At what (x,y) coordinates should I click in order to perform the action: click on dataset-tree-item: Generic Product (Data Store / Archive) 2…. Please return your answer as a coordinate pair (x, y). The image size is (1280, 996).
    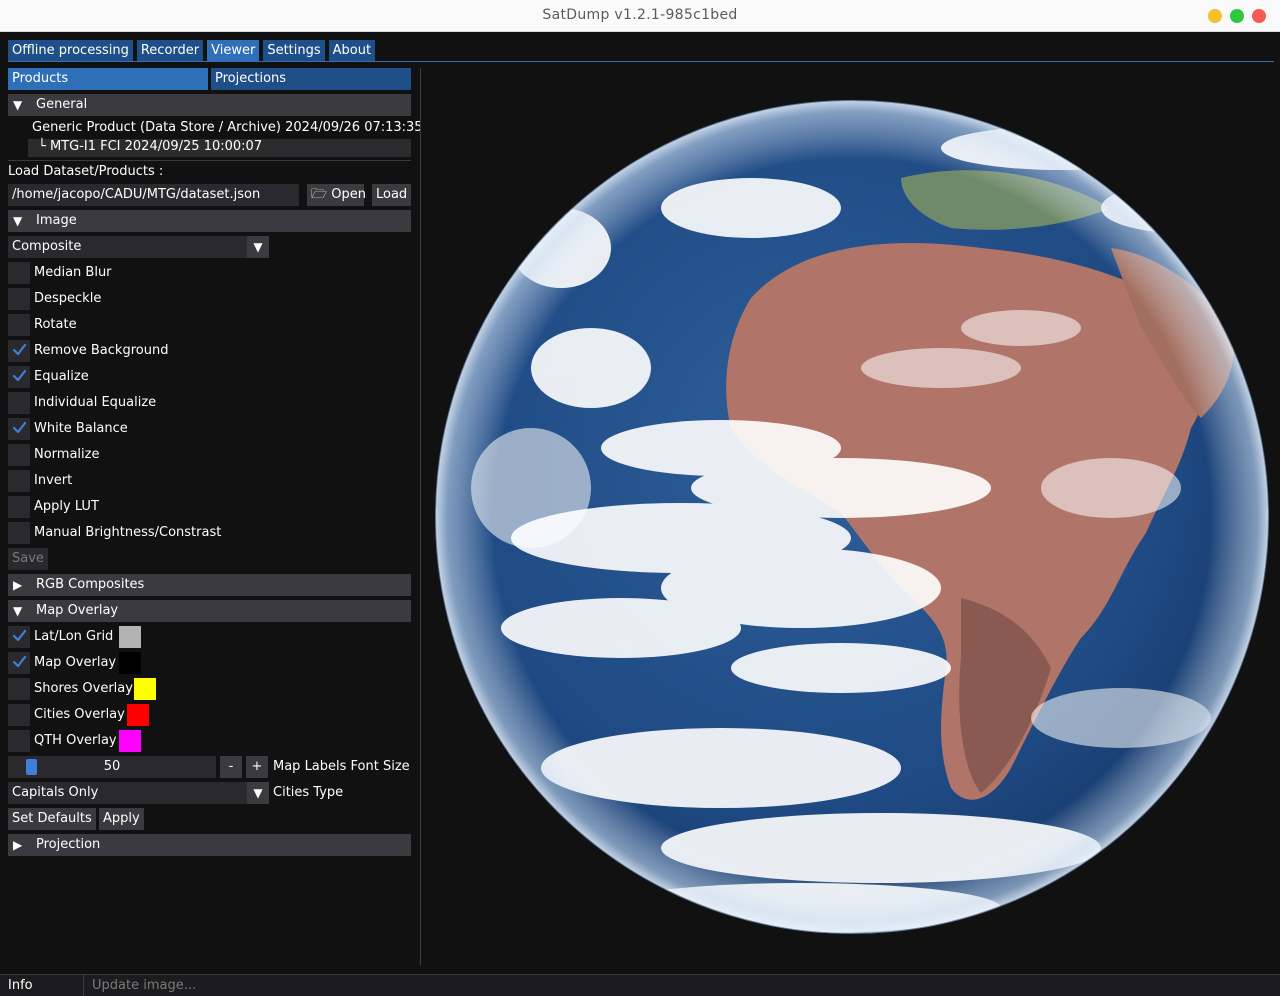
    Looking at the image, I should click on (227, 127).